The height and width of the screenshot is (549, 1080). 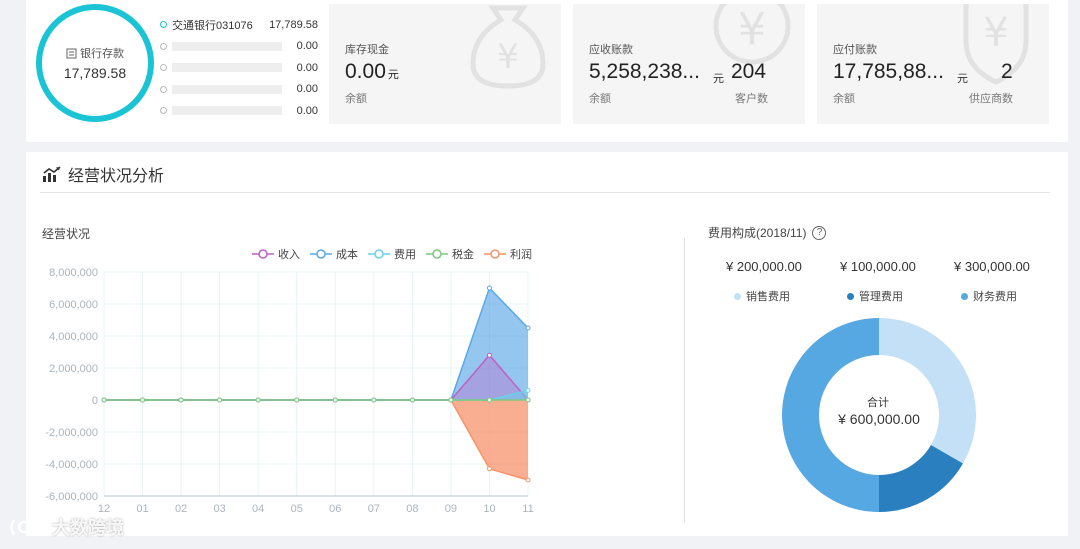 What do you see at coordinates (437, 254) in the screenshot?
I see `legend-tax-icon` at bounding box center [437, 254].